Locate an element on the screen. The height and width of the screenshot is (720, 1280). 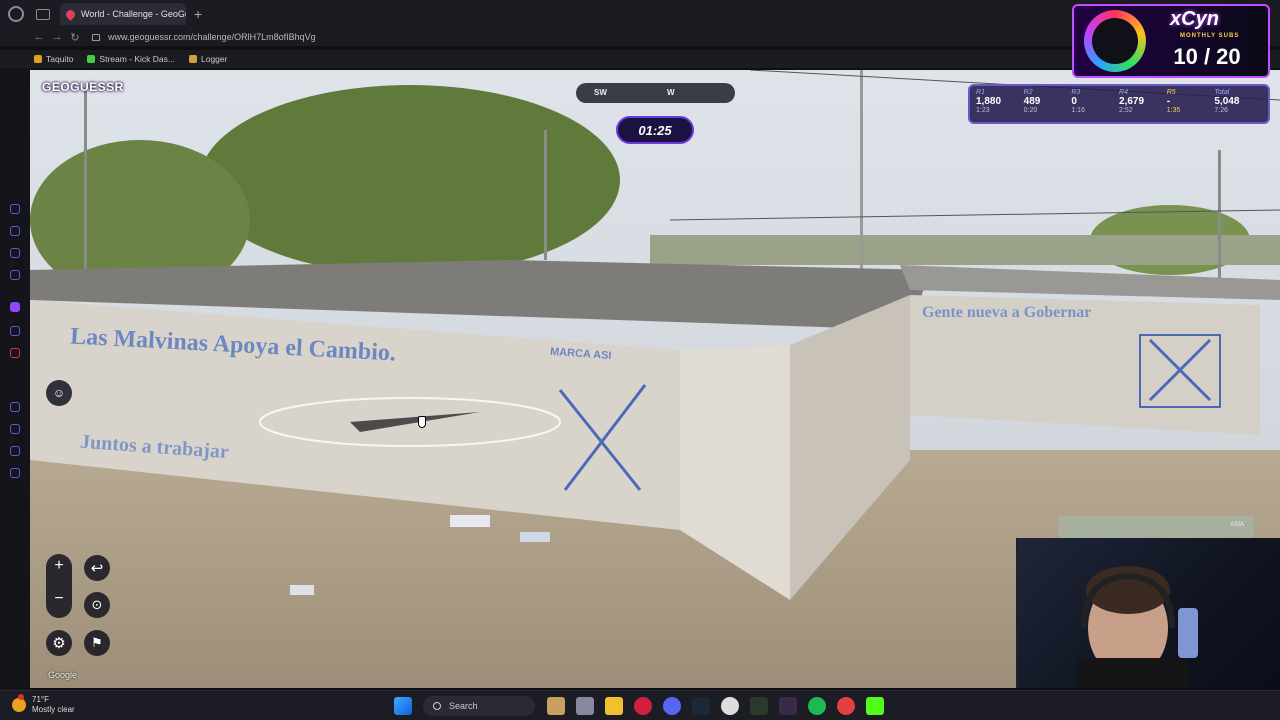
sub-goal-overlay: xCyn MONTHLY SUBS 10 / 20 is located at coordinates (1171, 41).